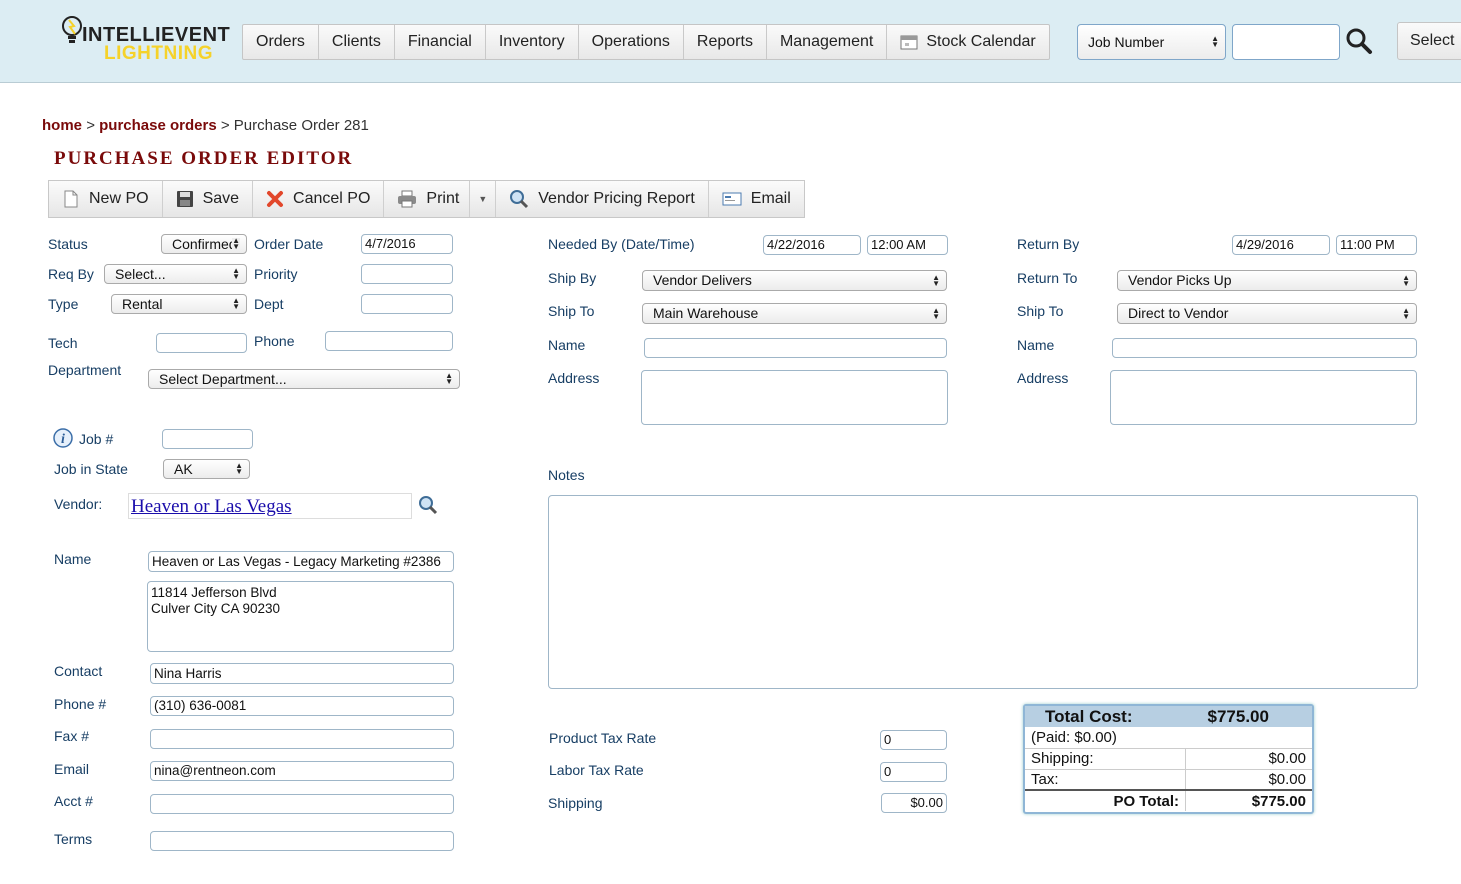  I want to click on acct-label: Acct #, so click(73, 801).